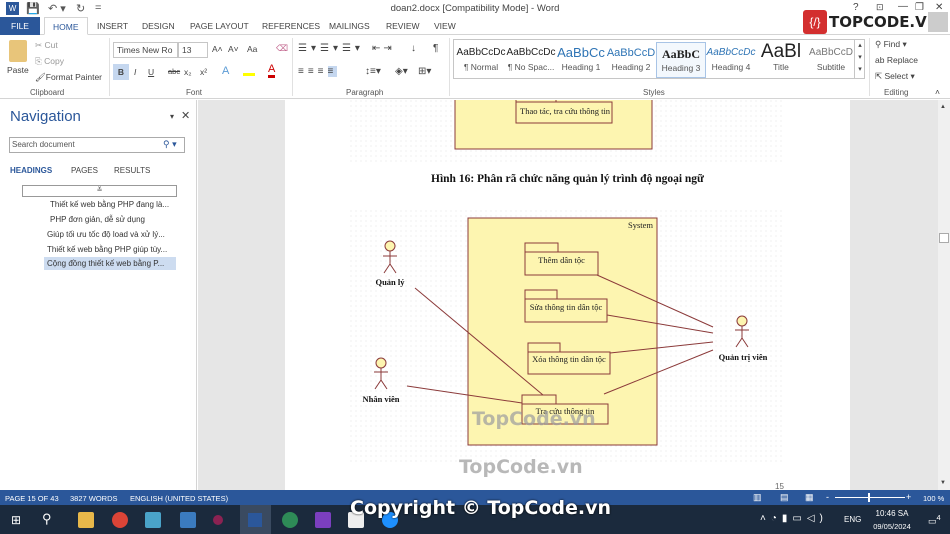 The height and width of the screenshot is (534, 950). I want to click on sort-icon: ↓, so click(413, 48).